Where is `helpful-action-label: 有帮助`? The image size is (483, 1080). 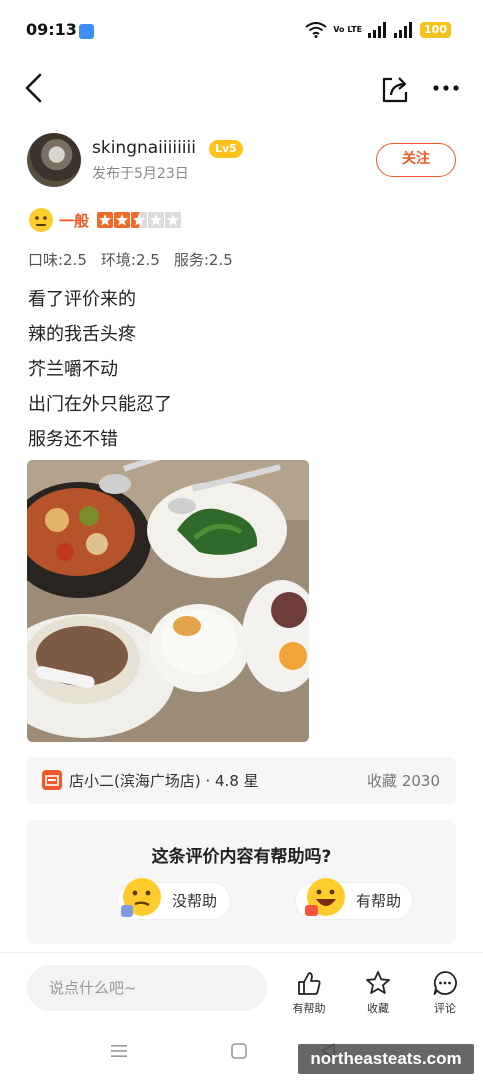
helpful-action-label: 有帮助 is located at coordinates (309, 1008).